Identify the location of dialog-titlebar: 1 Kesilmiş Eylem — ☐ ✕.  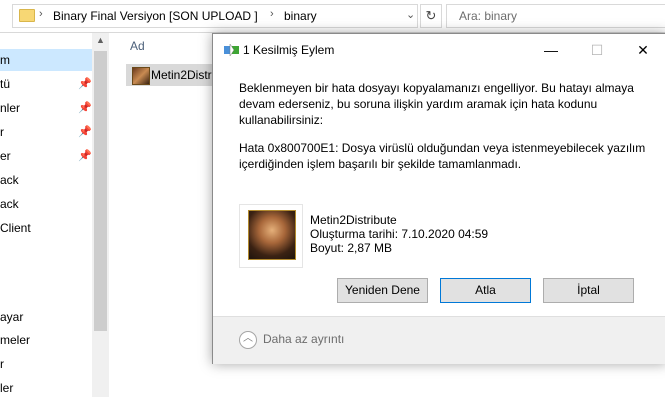
(439, 50).